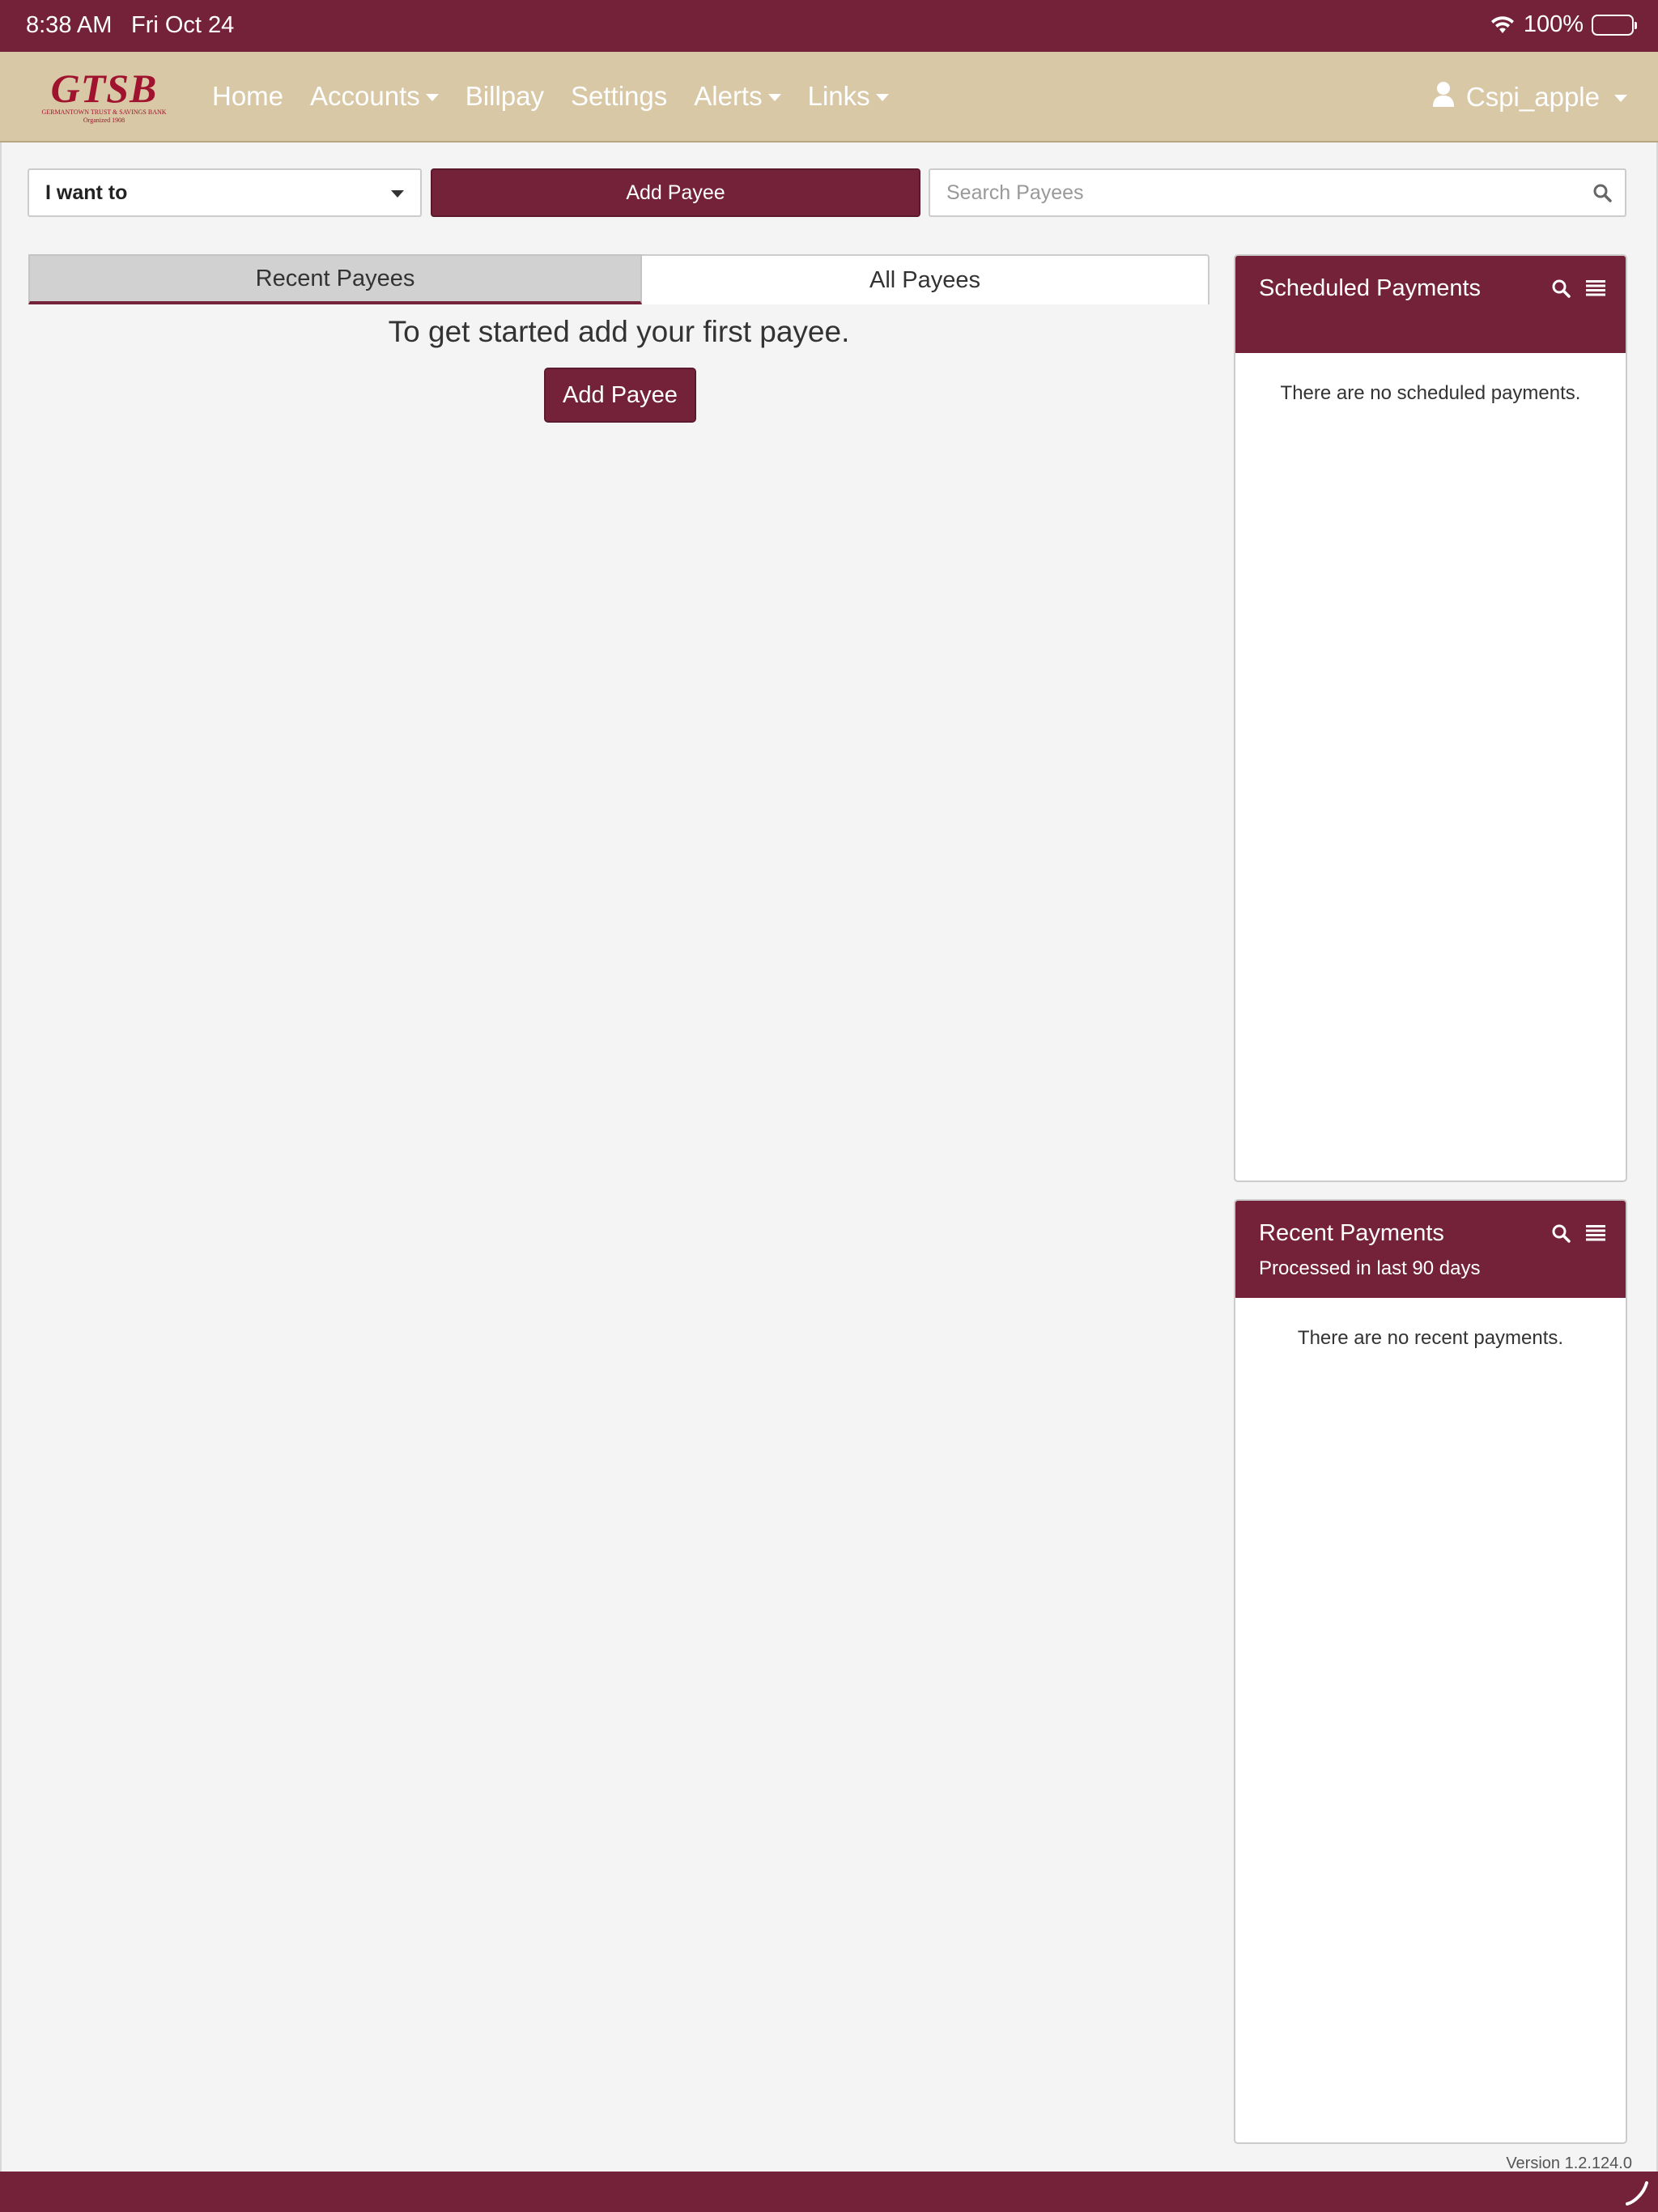 The width and height of the screenshot is (1658, 2212). I want to click on nav-item-label: Accounts, so click(365, 96).